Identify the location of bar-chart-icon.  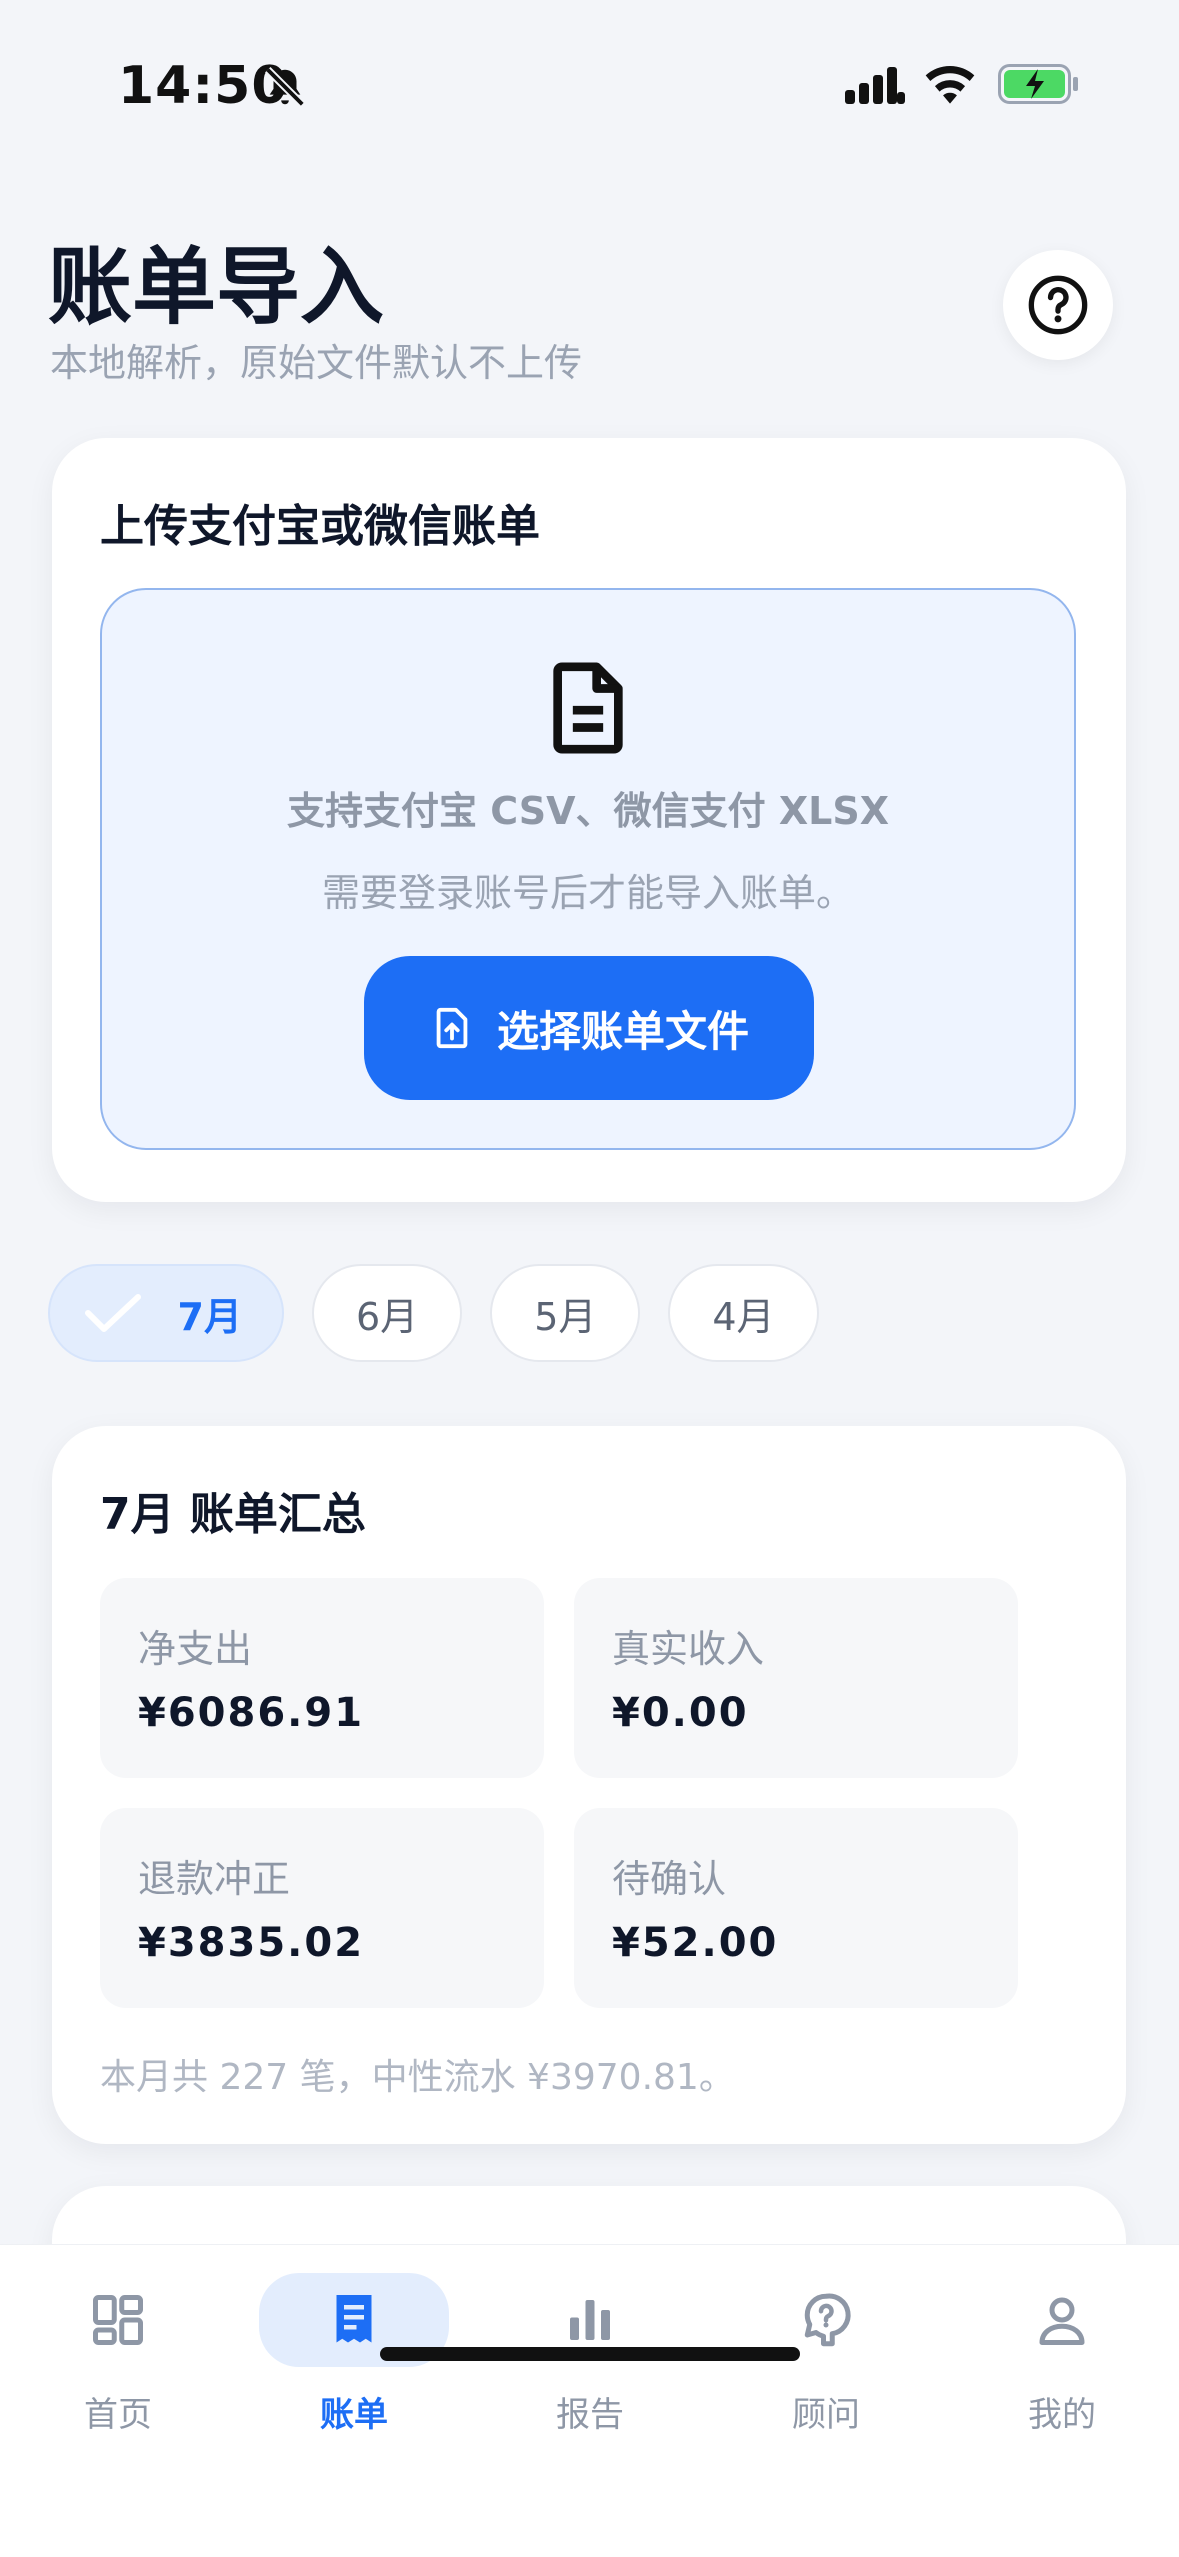
(590, 2320).